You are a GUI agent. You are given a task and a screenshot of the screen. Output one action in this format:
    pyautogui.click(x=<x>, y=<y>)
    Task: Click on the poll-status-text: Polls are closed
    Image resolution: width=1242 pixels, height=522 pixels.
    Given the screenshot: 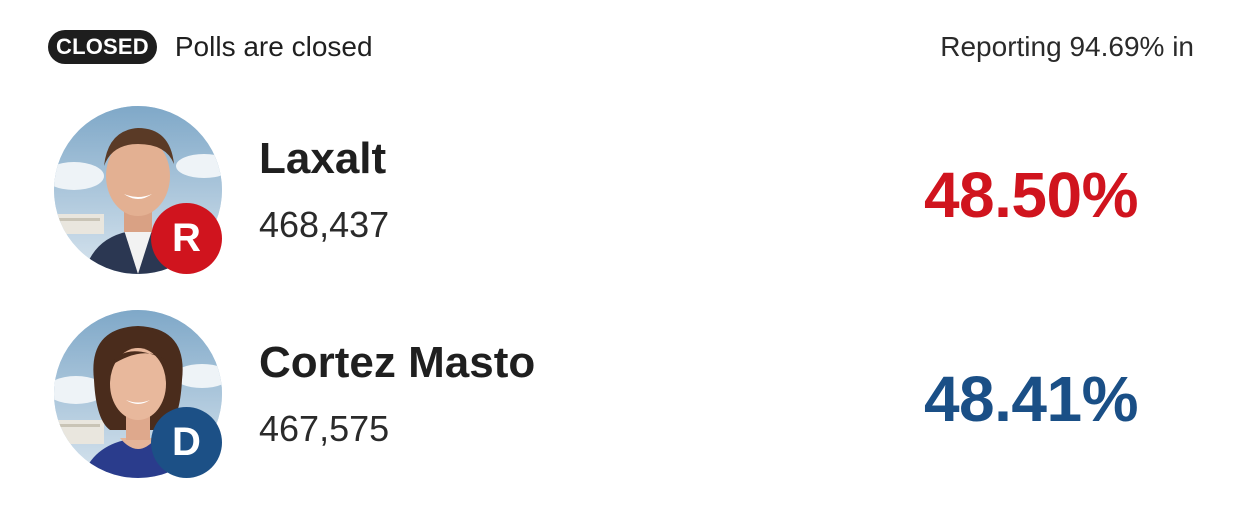 What is the action you would take?
    pyautogui.click(x=273, y=46)
    